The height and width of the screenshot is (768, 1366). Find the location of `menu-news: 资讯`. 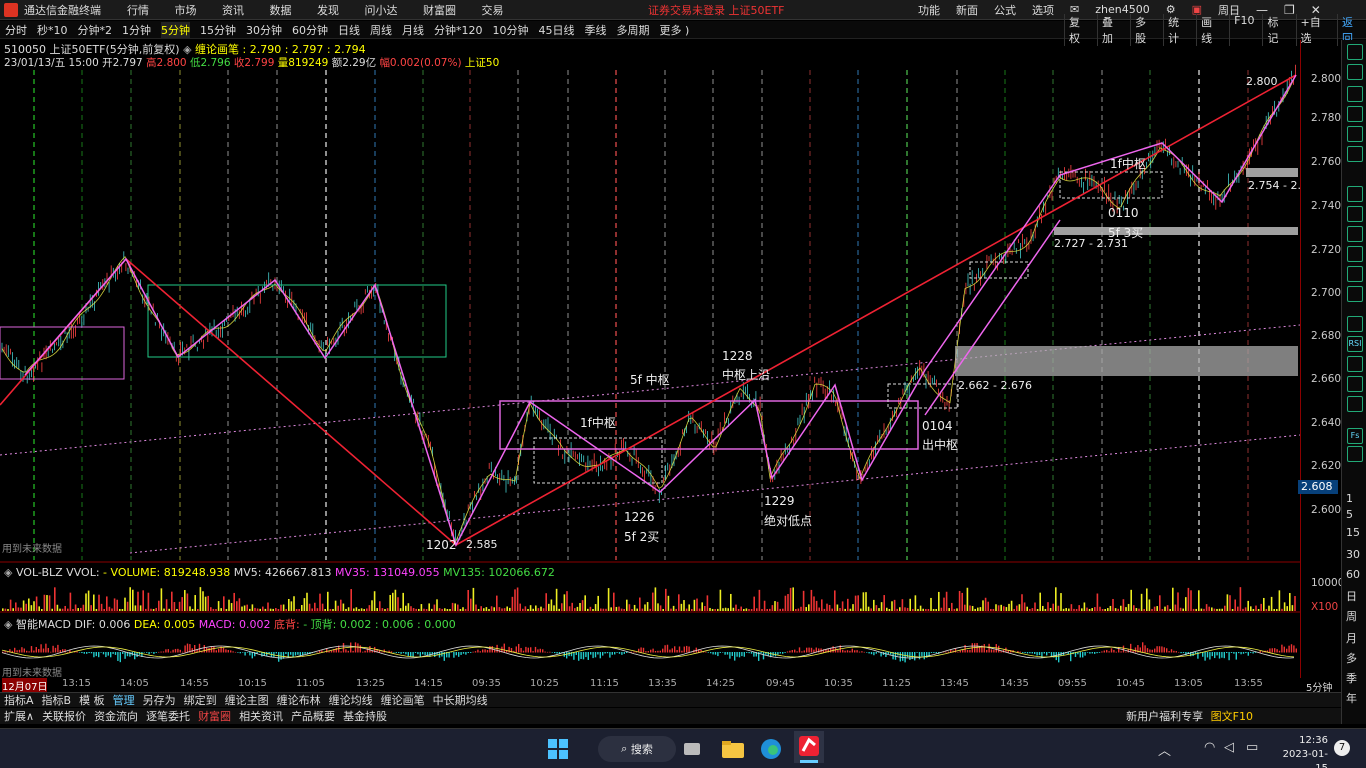

menu-news: 资讯 is located at coordinates (233, 10).